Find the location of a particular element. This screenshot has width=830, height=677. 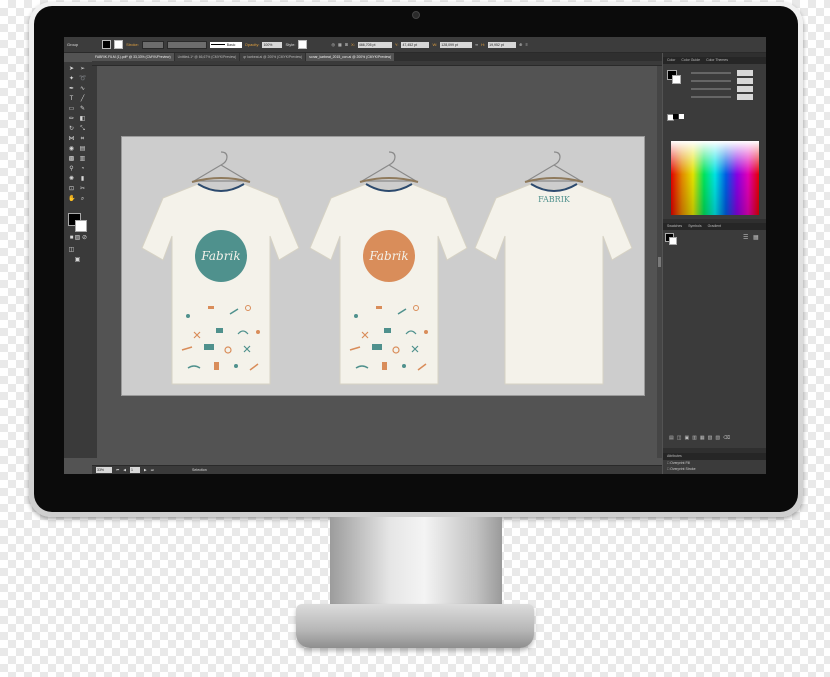

tshirt-front-orange: Fabrik is located at coordinates (388, 268).